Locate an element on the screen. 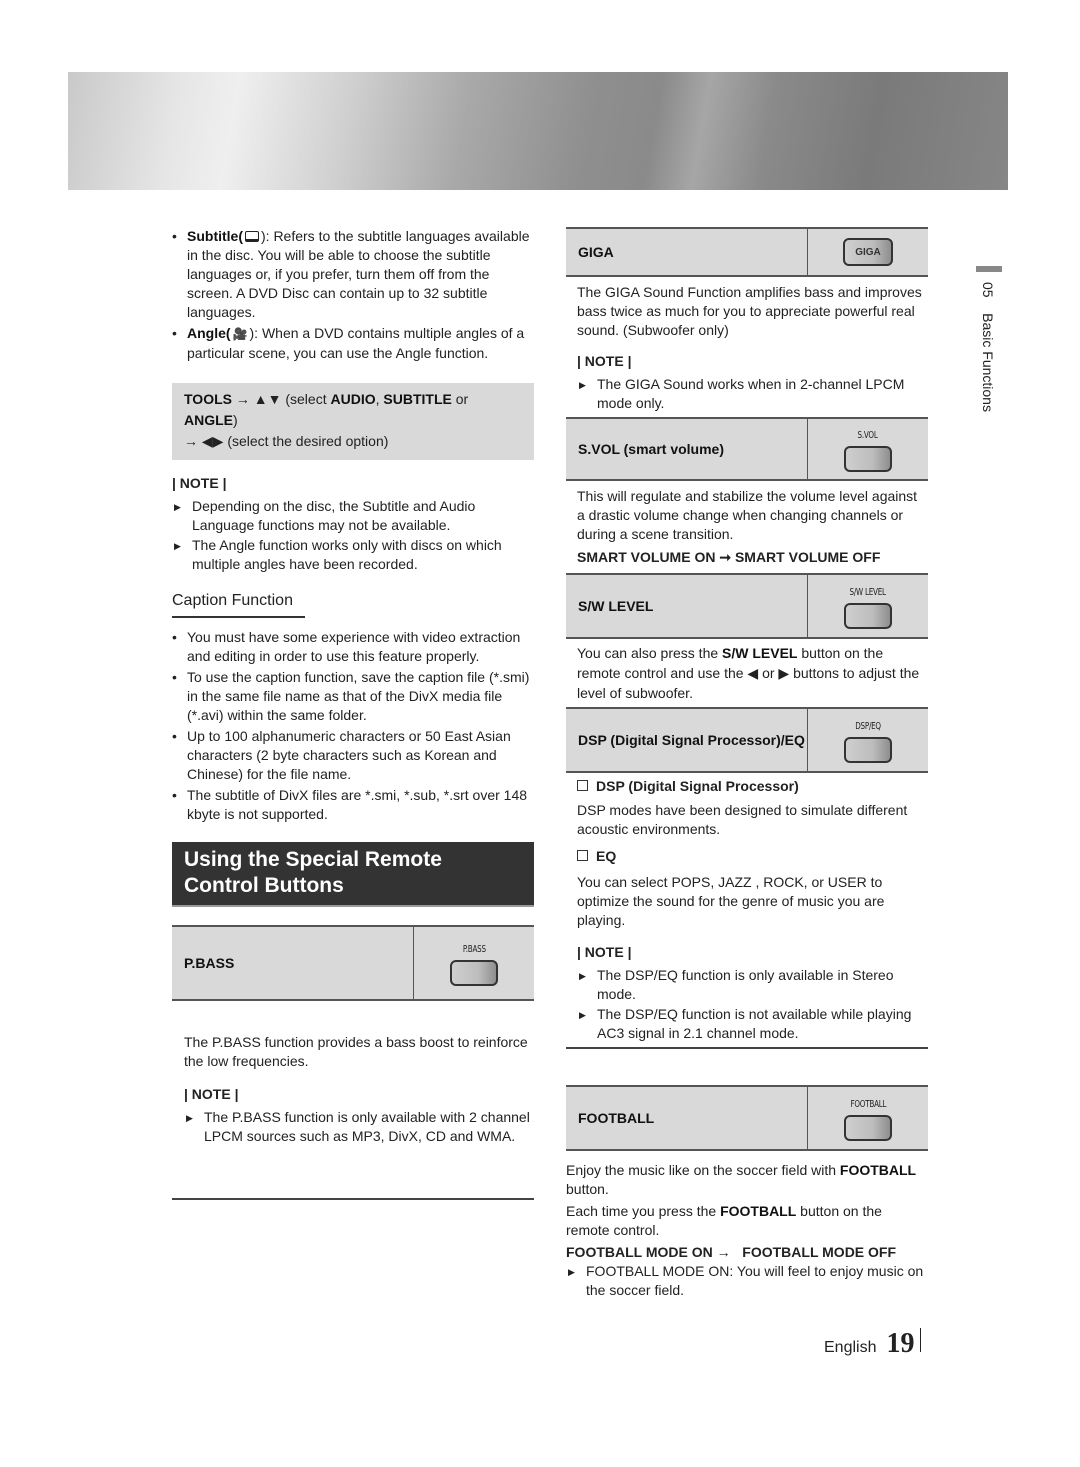 This screenshot has width=1080, height=1467. swlevel-button-cell: S/W LEVEL is located at coordinates (868, 606).